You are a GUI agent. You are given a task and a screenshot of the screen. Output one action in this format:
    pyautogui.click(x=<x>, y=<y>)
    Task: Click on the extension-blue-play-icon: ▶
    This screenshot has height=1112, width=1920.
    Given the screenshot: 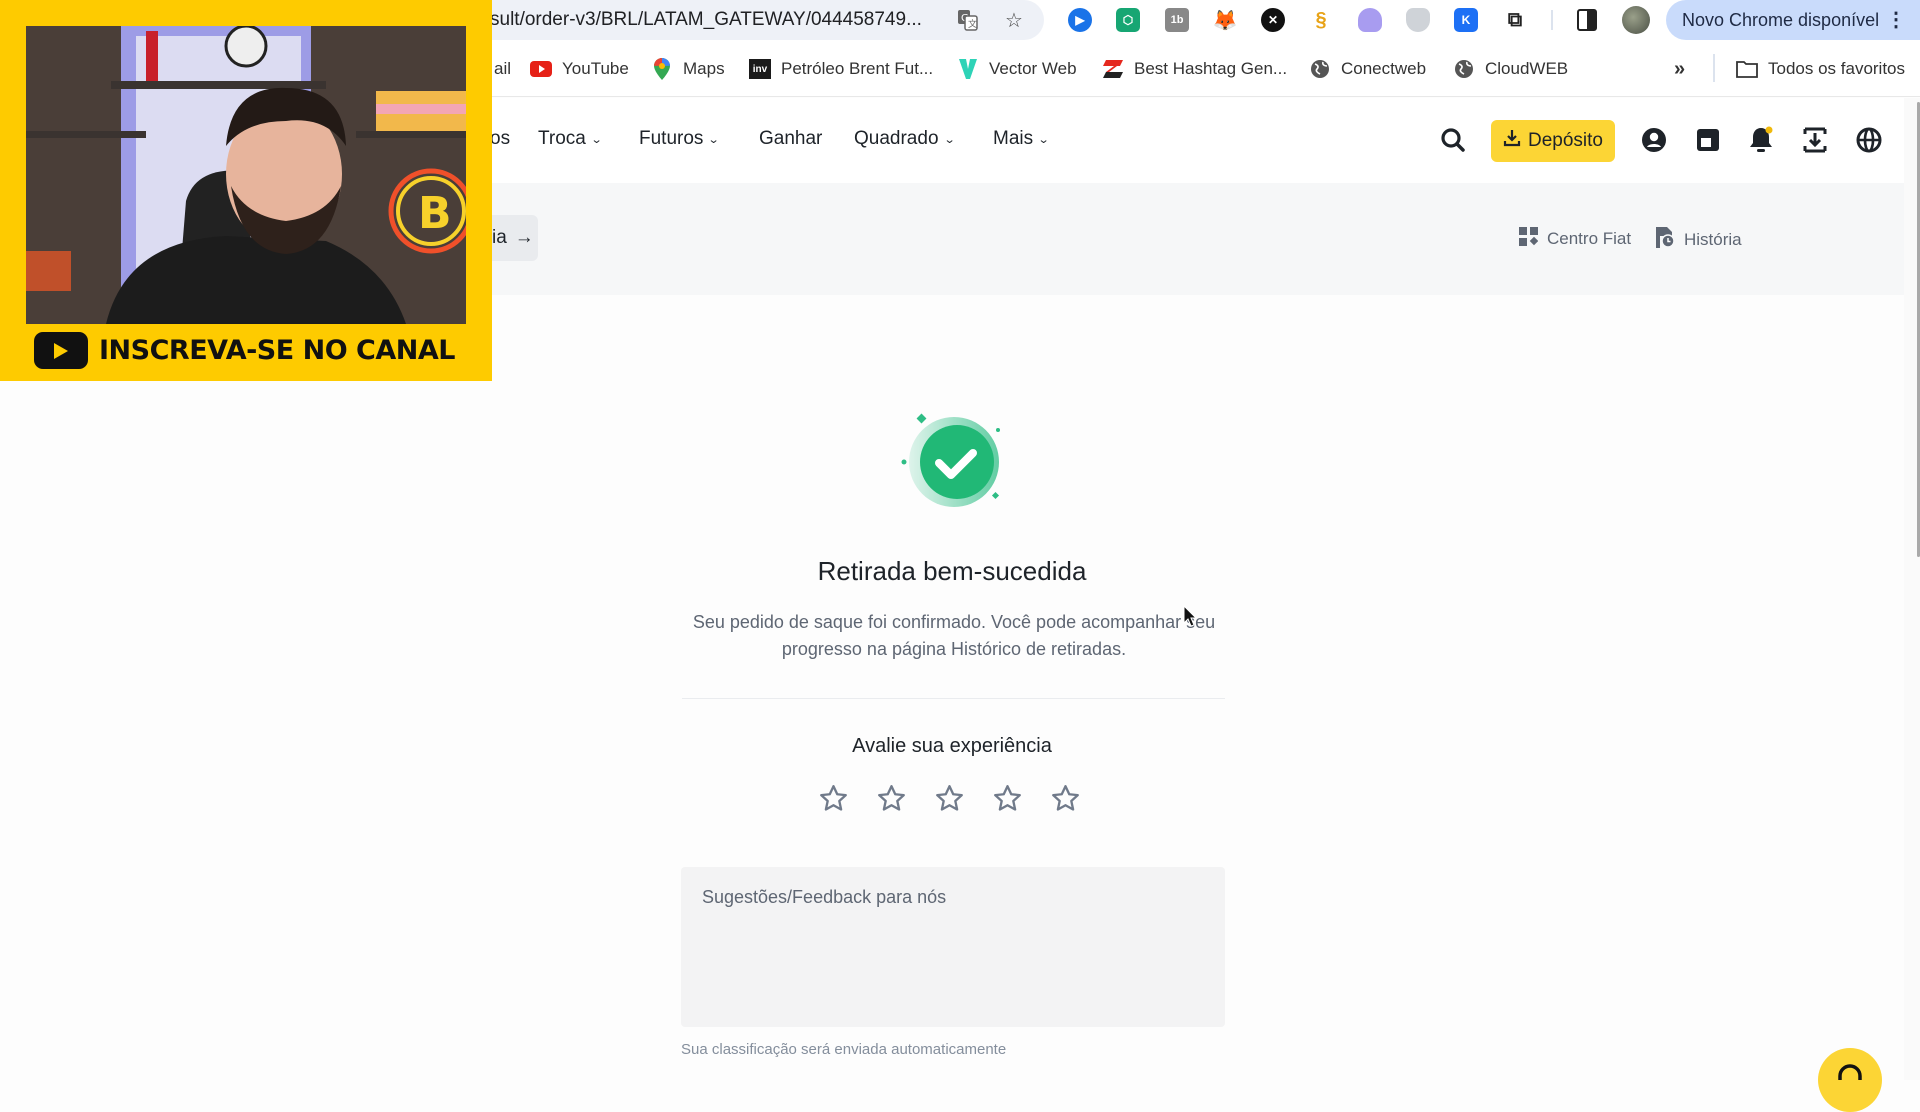 What is the action you would take?
    pyautogui.click(x=1080, y=20)
    